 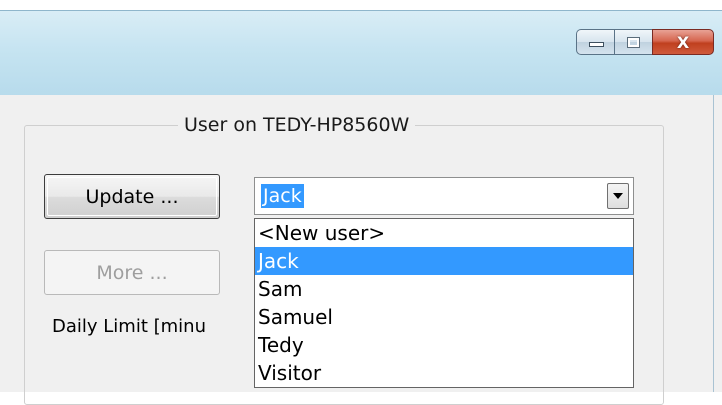 I want to click on window-controls: X, so click(x=645, y=42).